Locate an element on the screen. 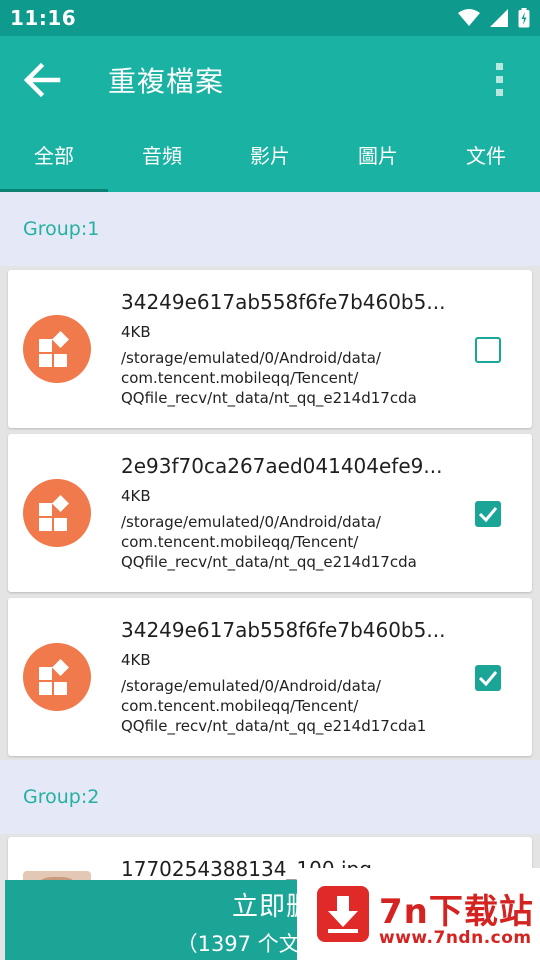 The image size is (540, 960). status-time: 11:16 is located at coordinates (43, 18).